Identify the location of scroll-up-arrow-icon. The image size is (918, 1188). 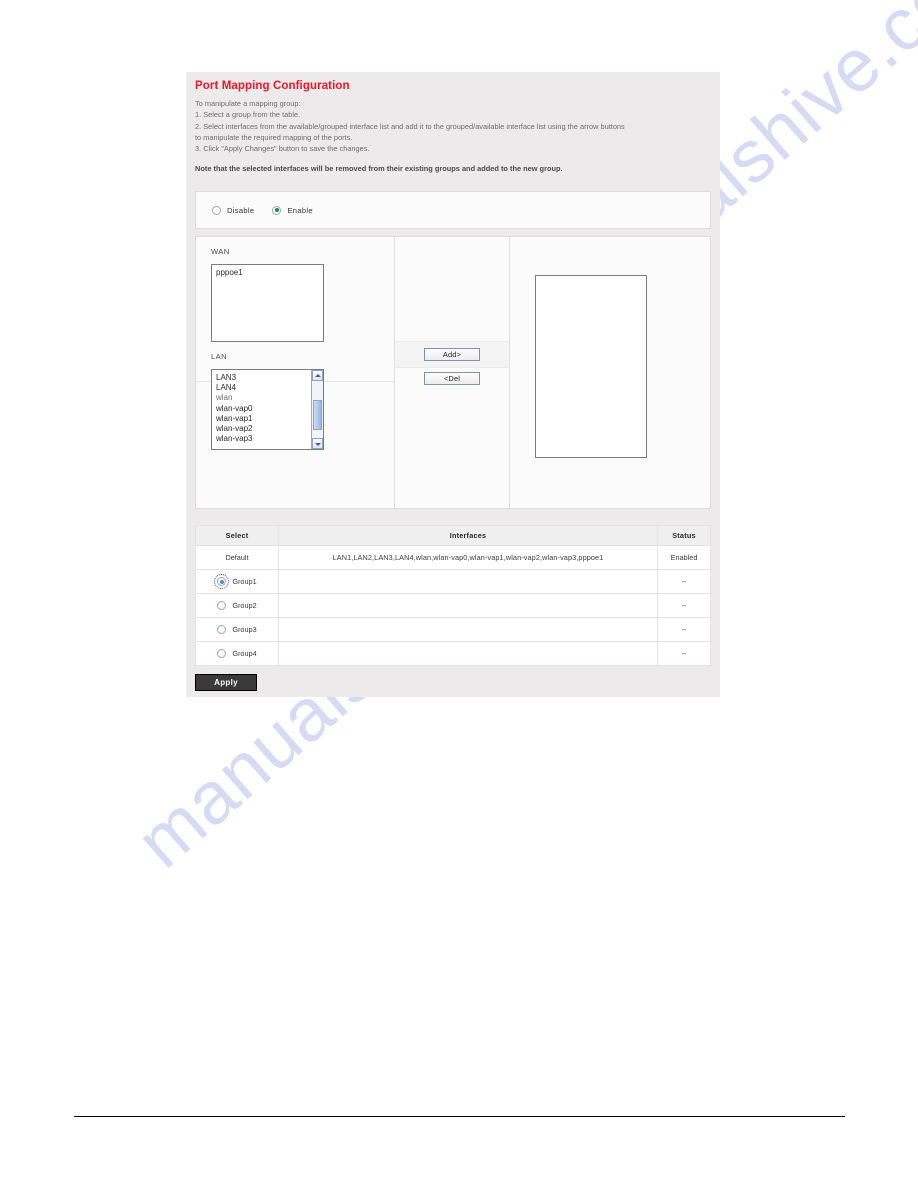
(317, 375).